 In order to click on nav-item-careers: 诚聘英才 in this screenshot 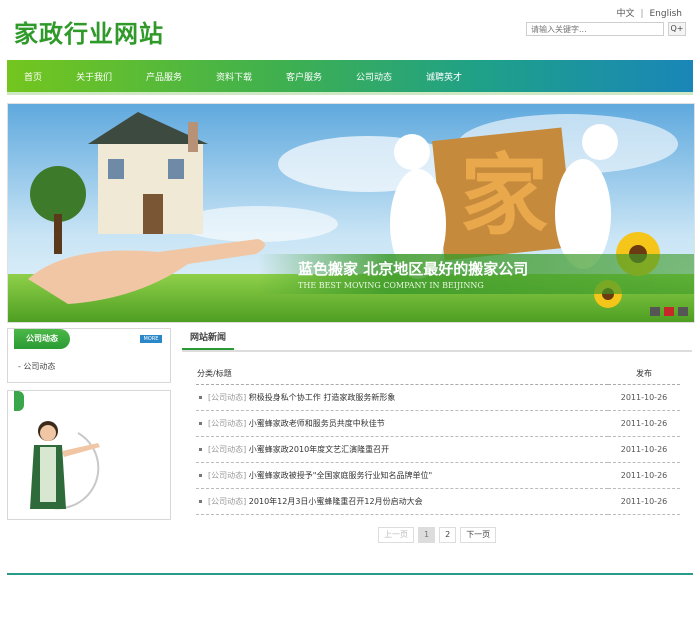, I will do `click(444, 76)`.